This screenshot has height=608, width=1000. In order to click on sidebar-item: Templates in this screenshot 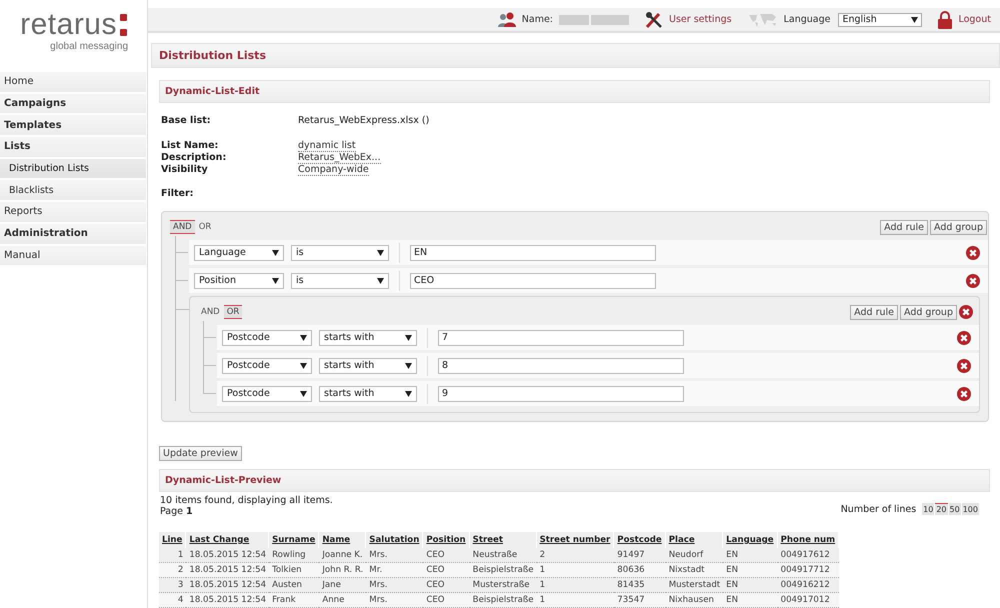, I will do `click(73, 125)`.